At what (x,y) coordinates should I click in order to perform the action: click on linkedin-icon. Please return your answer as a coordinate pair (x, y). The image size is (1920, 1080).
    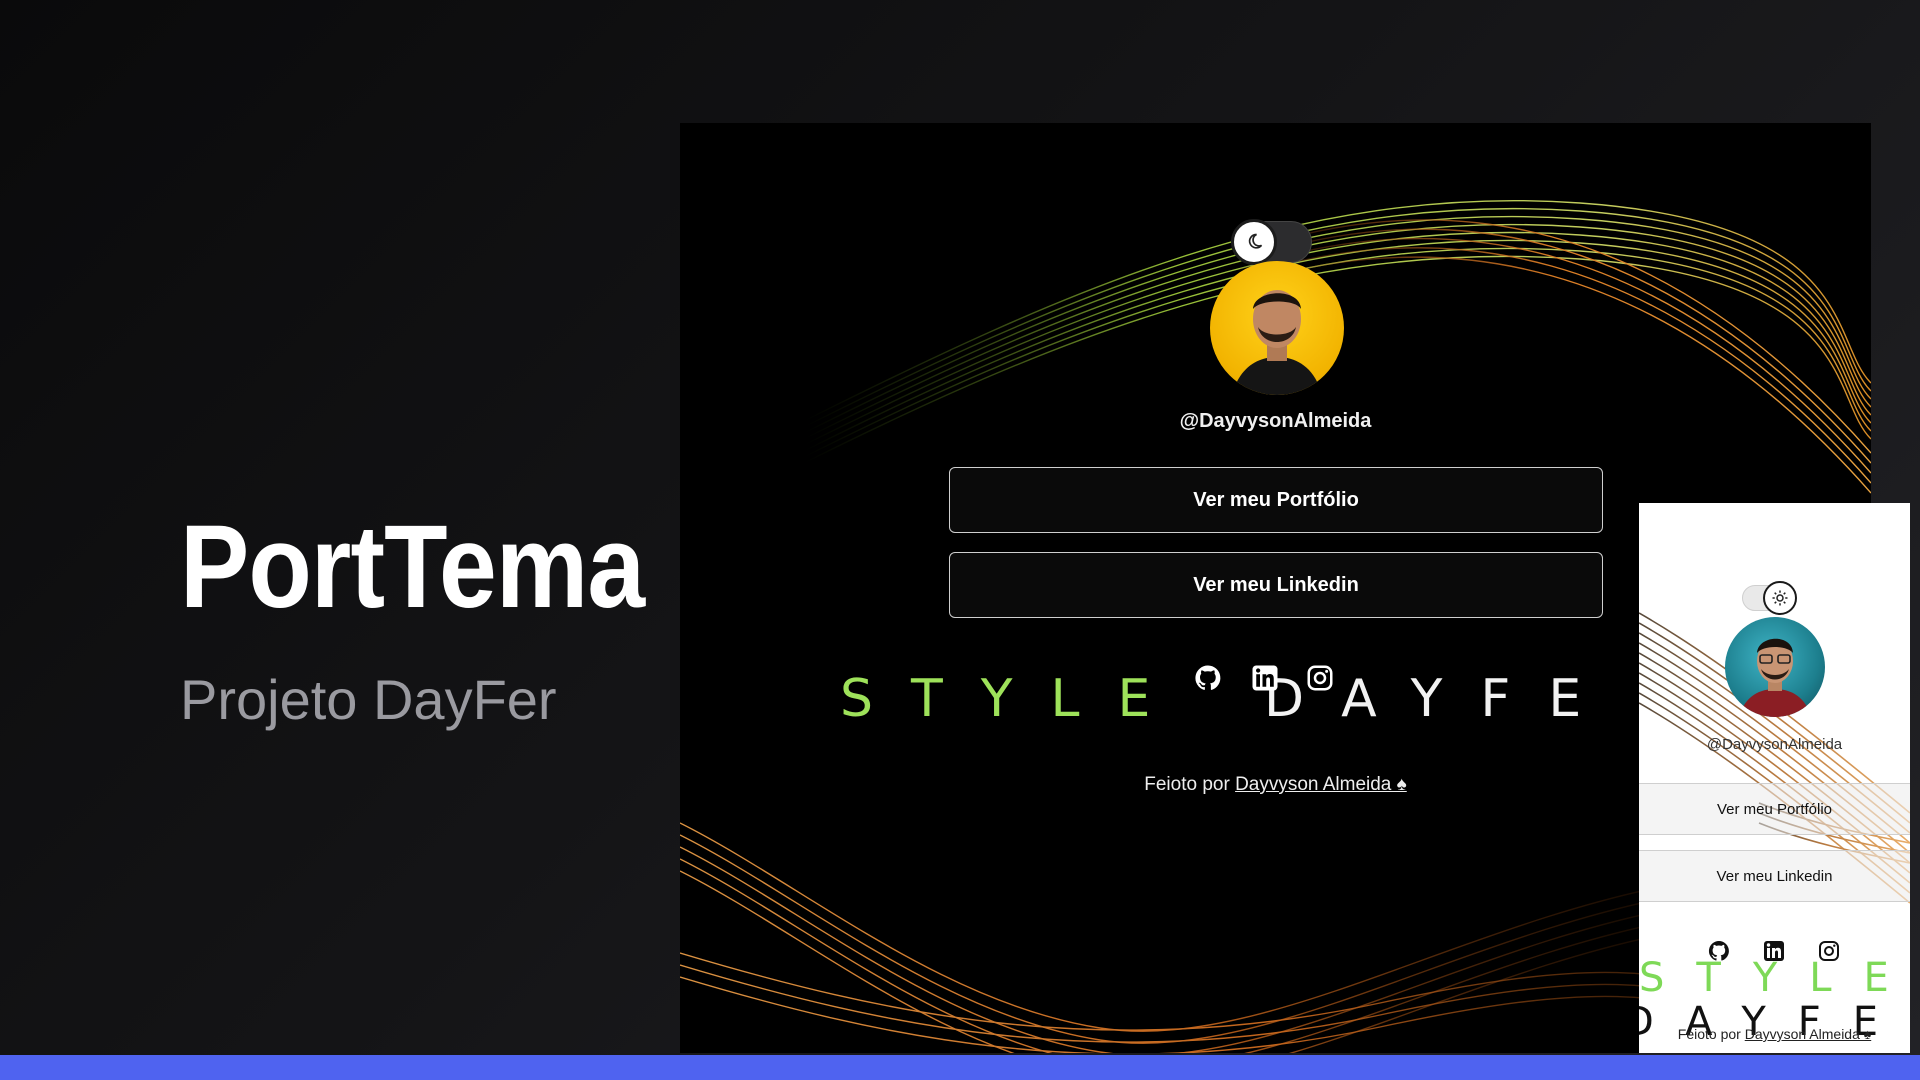
    Looking at the image, I should click on (1265, 678).